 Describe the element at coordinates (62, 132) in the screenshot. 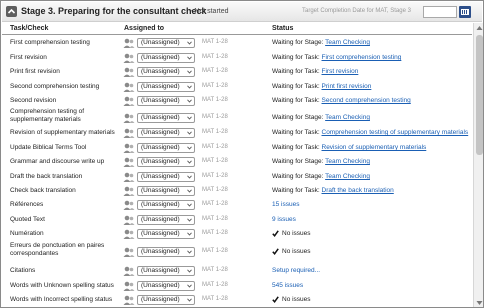

I see `task-name: Revision of supplementary materials` at that location.